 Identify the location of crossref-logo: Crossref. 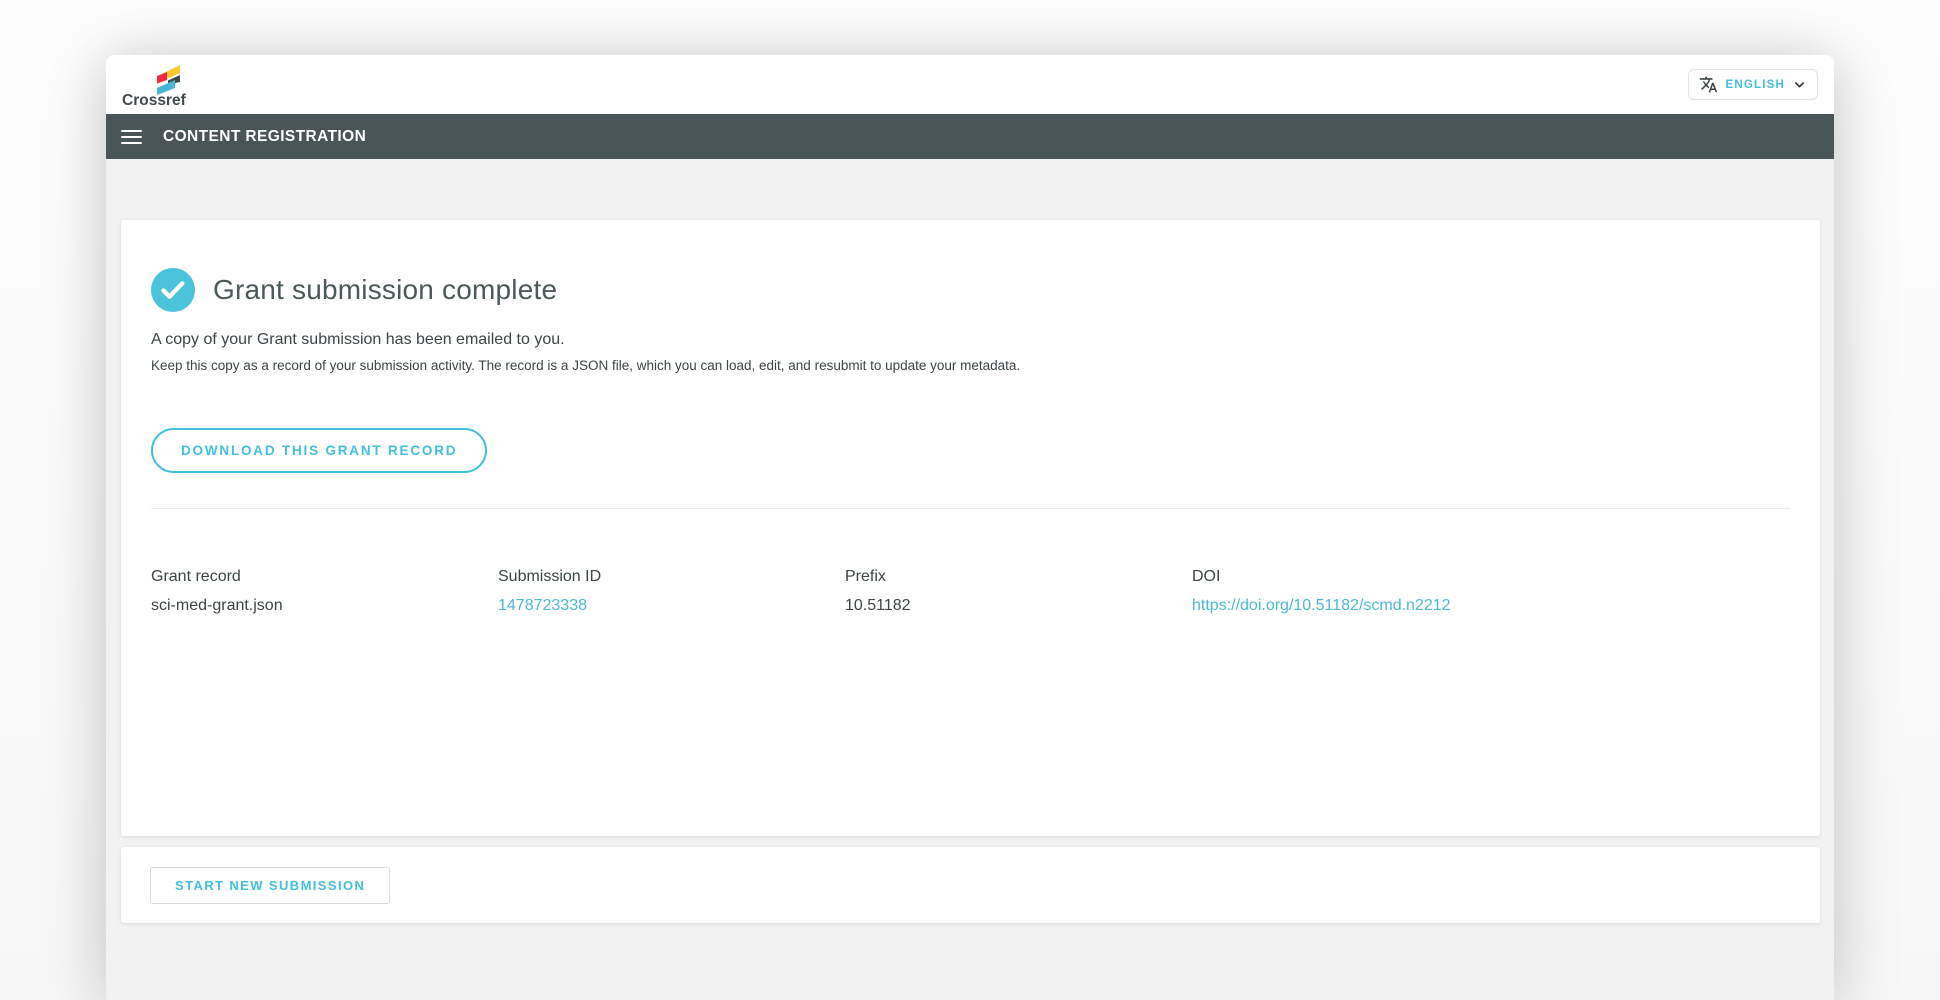
(154, 85).